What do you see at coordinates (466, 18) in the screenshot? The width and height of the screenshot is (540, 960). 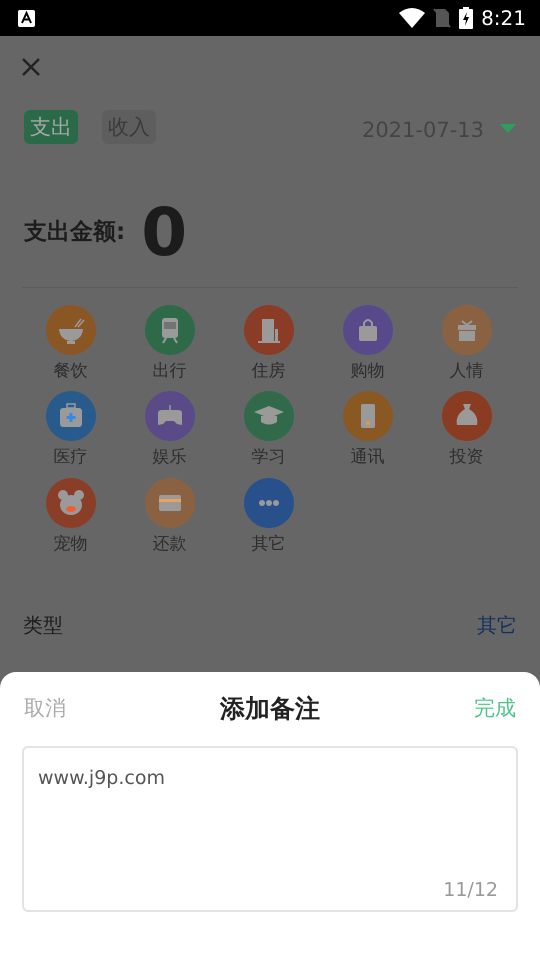 I see `battery-charging-icon` at bounding box center [466, 18].